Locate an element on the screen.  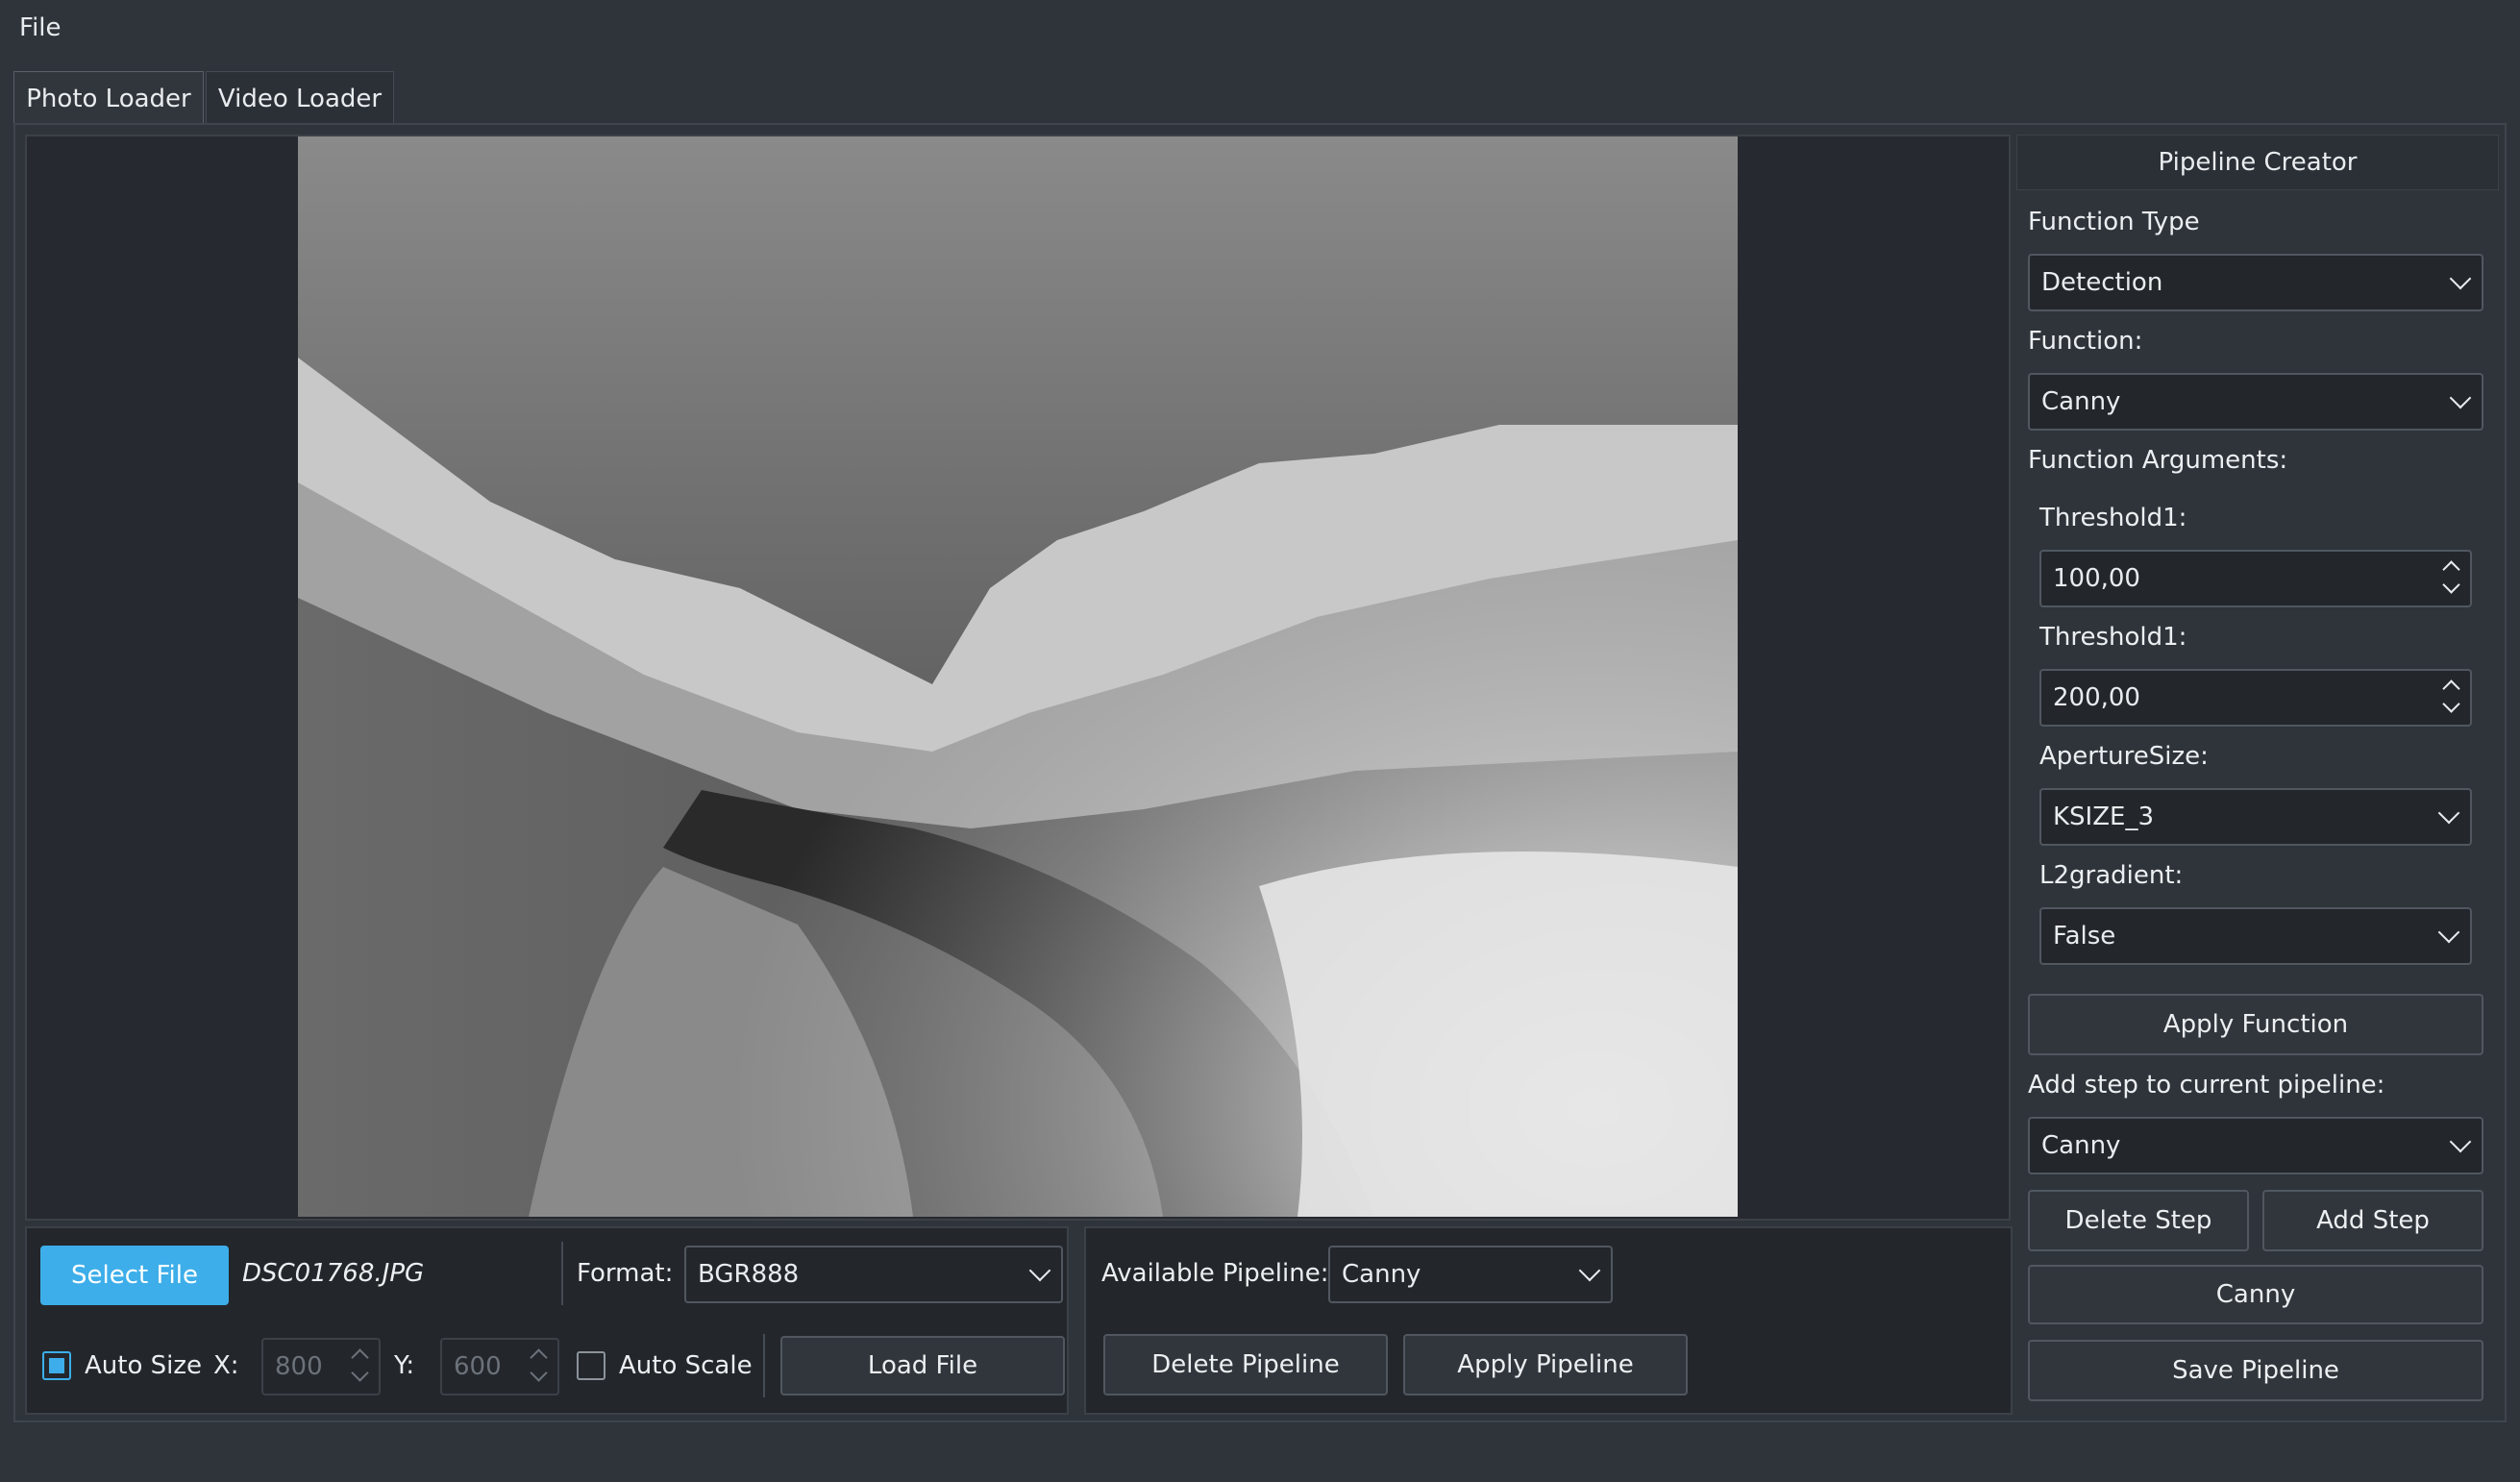
l2gradient-label: L2gradient: is located at coordinates (2111, 875).